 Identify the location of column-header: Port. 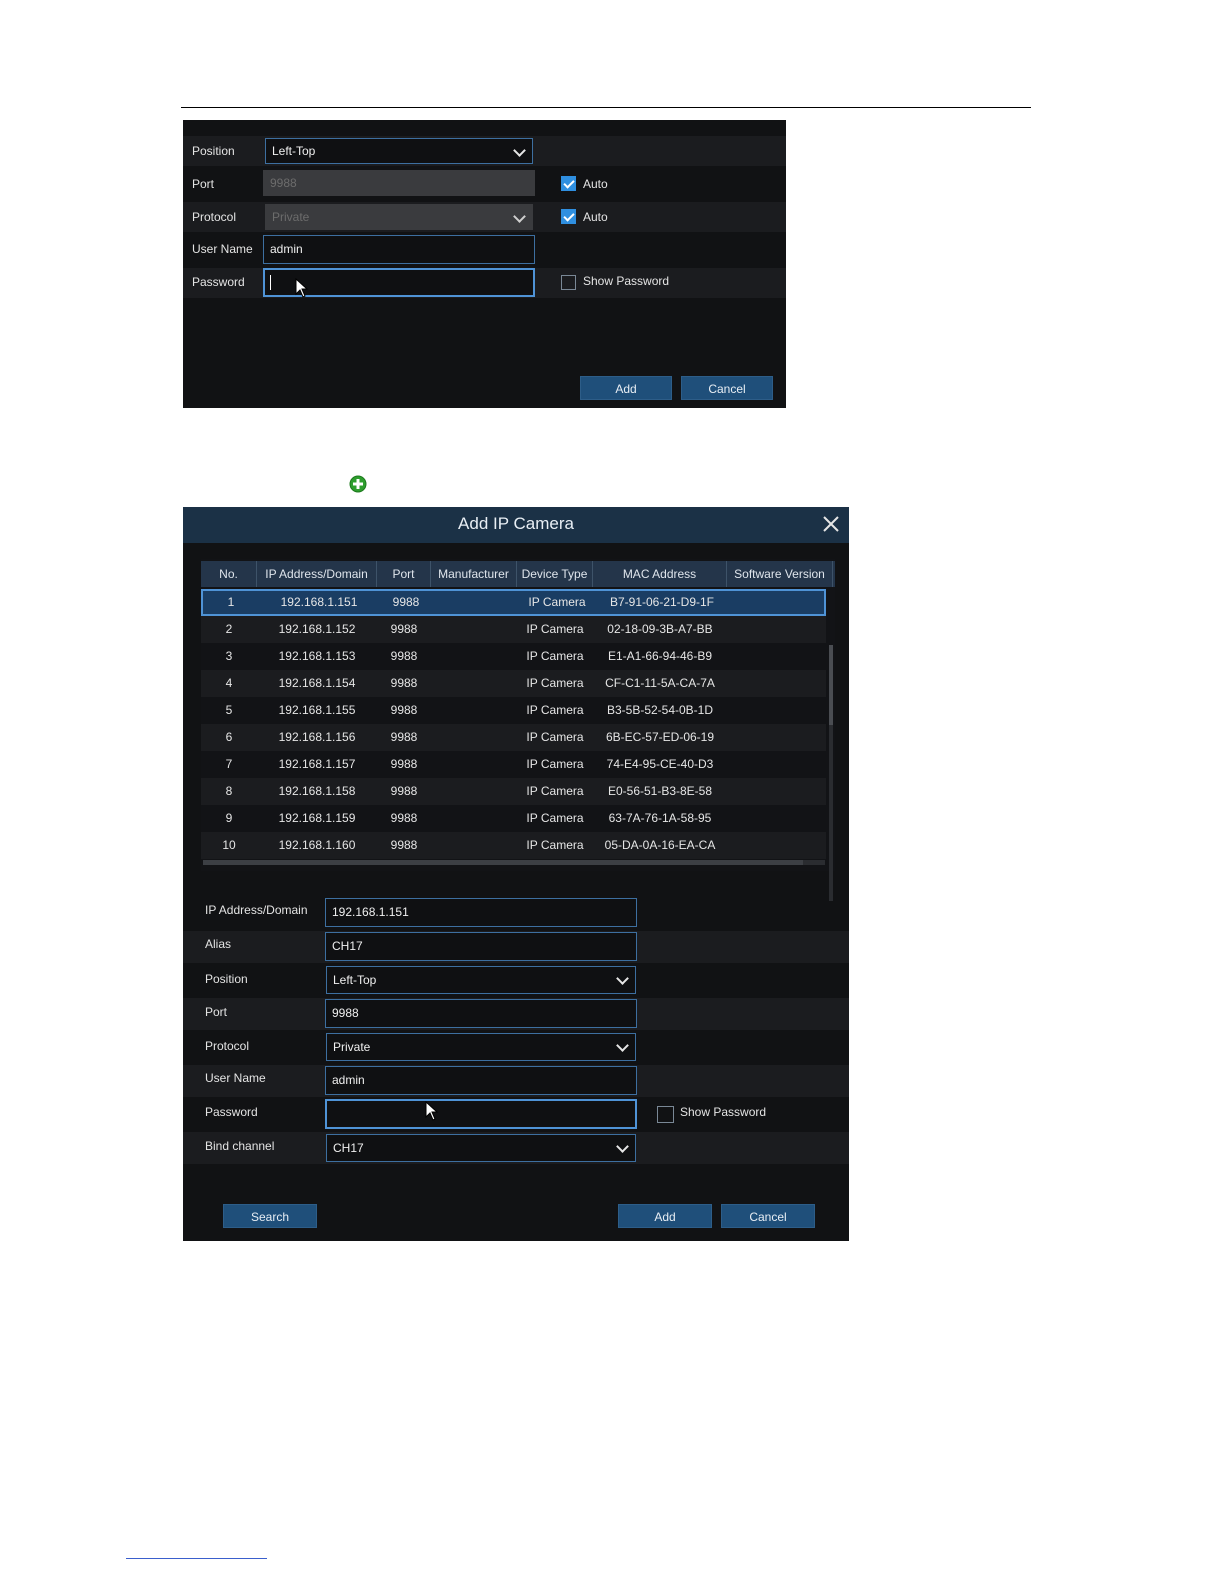
(404, 574).